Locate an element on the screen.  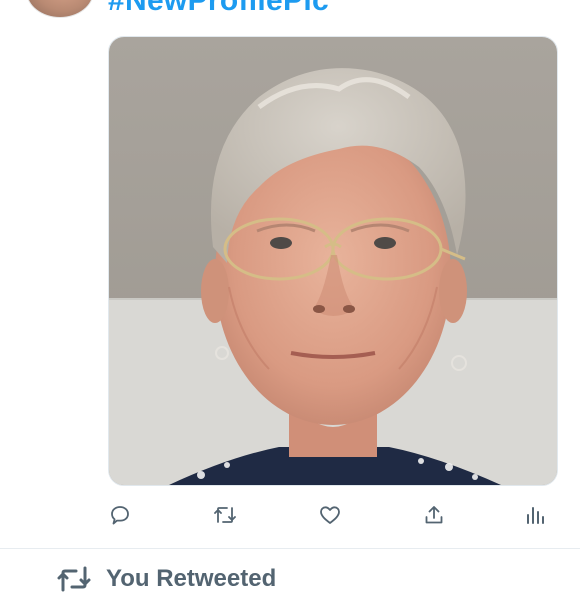
retweet-button is located at coordinates (225, 515).